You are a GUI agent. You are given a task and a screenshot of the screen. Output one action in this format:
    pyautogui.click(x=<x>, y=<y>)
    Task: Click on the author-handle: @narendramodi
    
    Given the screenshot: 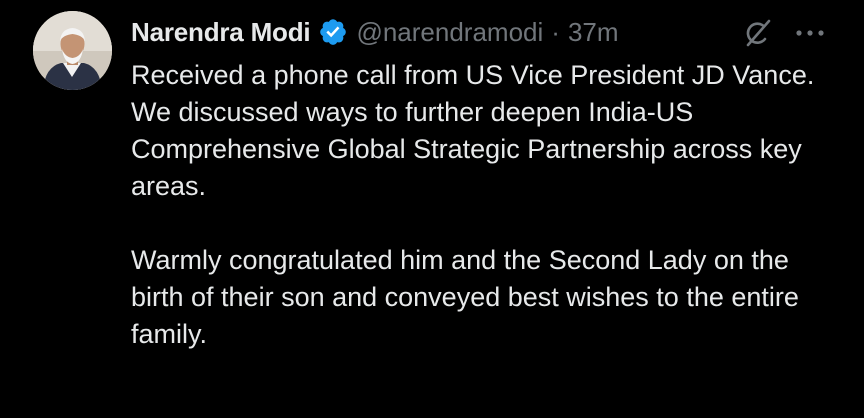 What is the action you would take?
    pyautogui.click(x=449, y=32)
    